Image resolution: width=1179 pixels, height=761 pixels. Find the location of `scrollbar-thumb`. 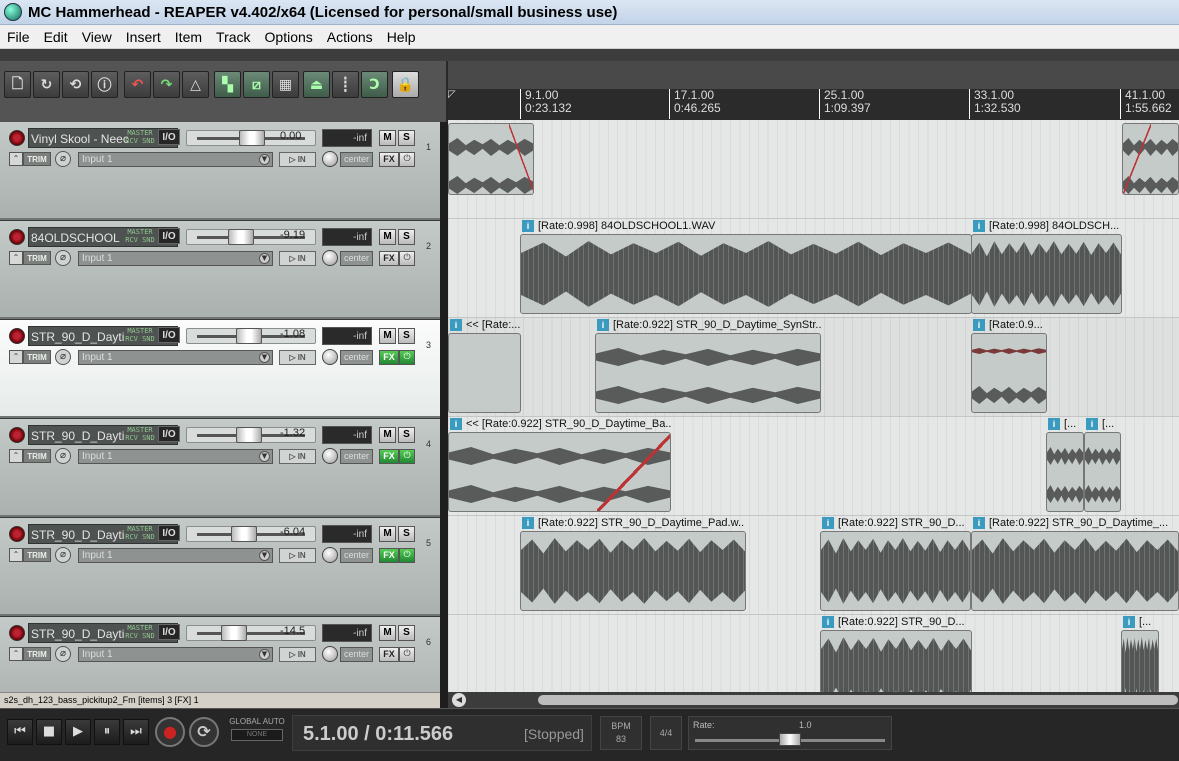

scrollbar-thumb is located at coordinates (858, 700).